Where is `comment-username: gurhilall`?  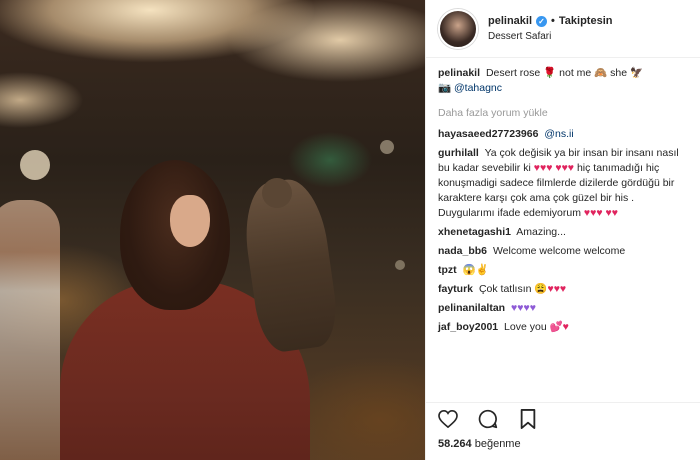
comment-username: gurhilall is located at coordinates (458, 153).